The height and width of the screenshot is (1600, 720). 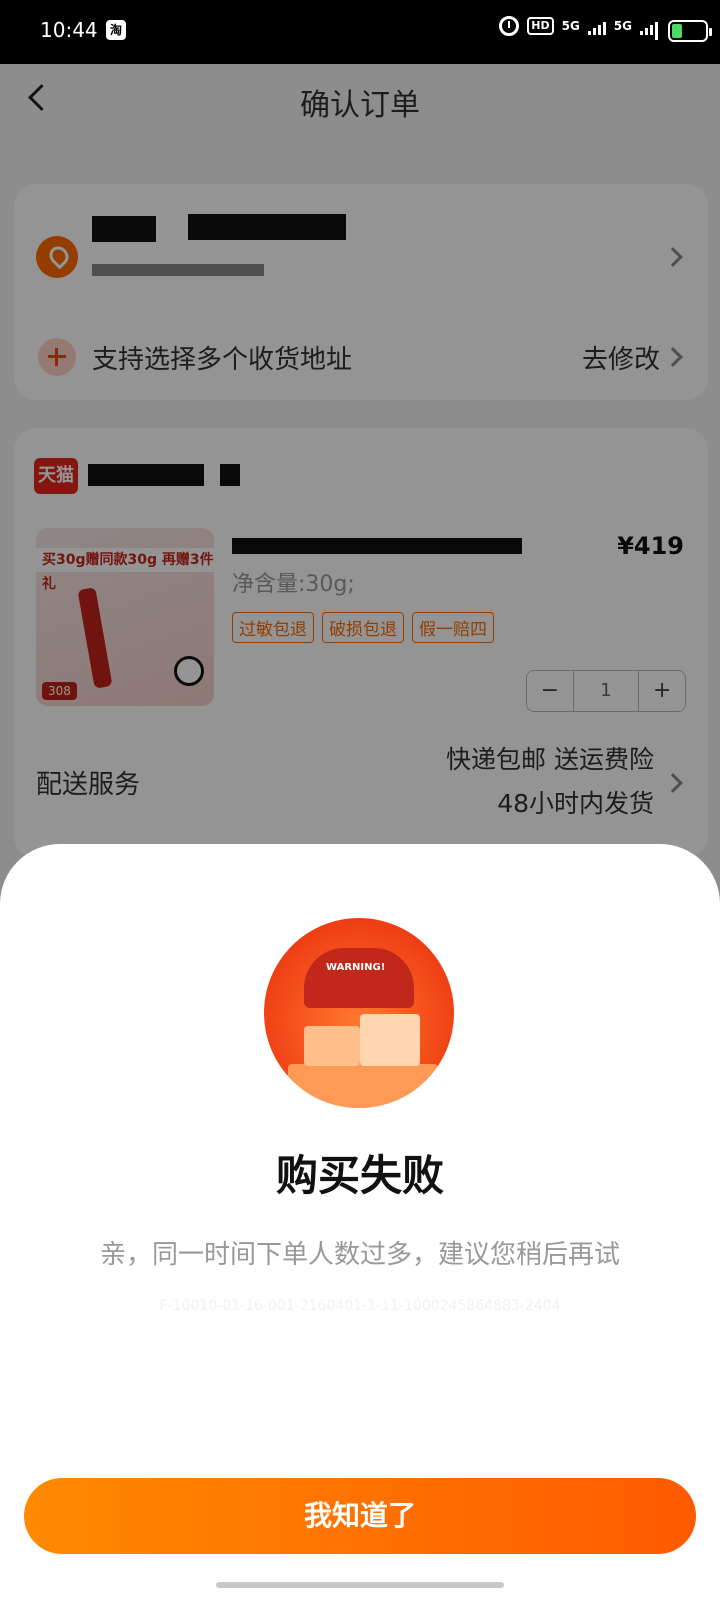 I want to click on status-bar: 10:44 淘 HD 5G 5G, so click(x=360, y=32).